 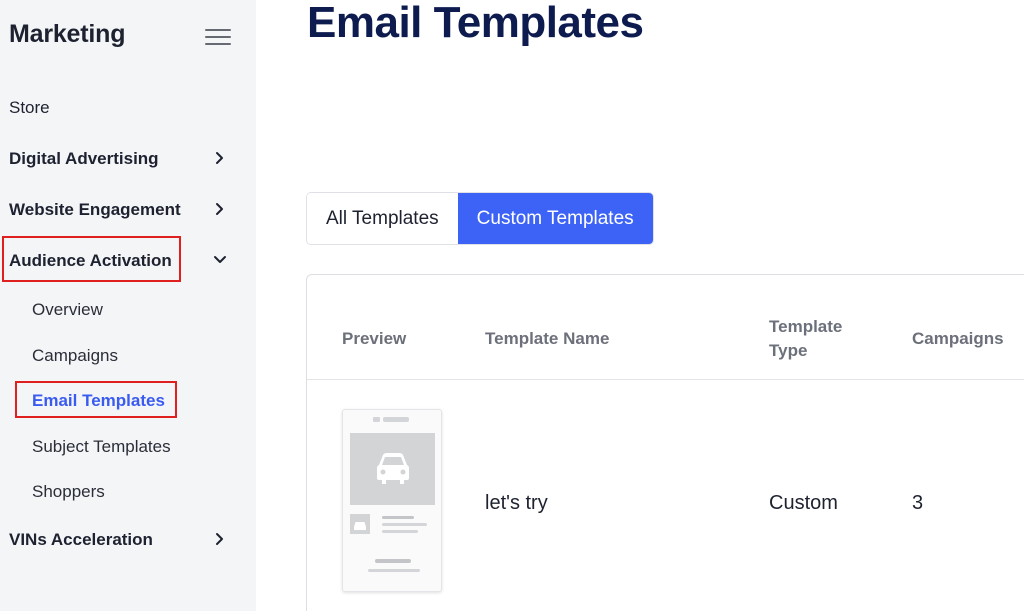 I want to click on email-preview-image, so click(x=392, y=494).